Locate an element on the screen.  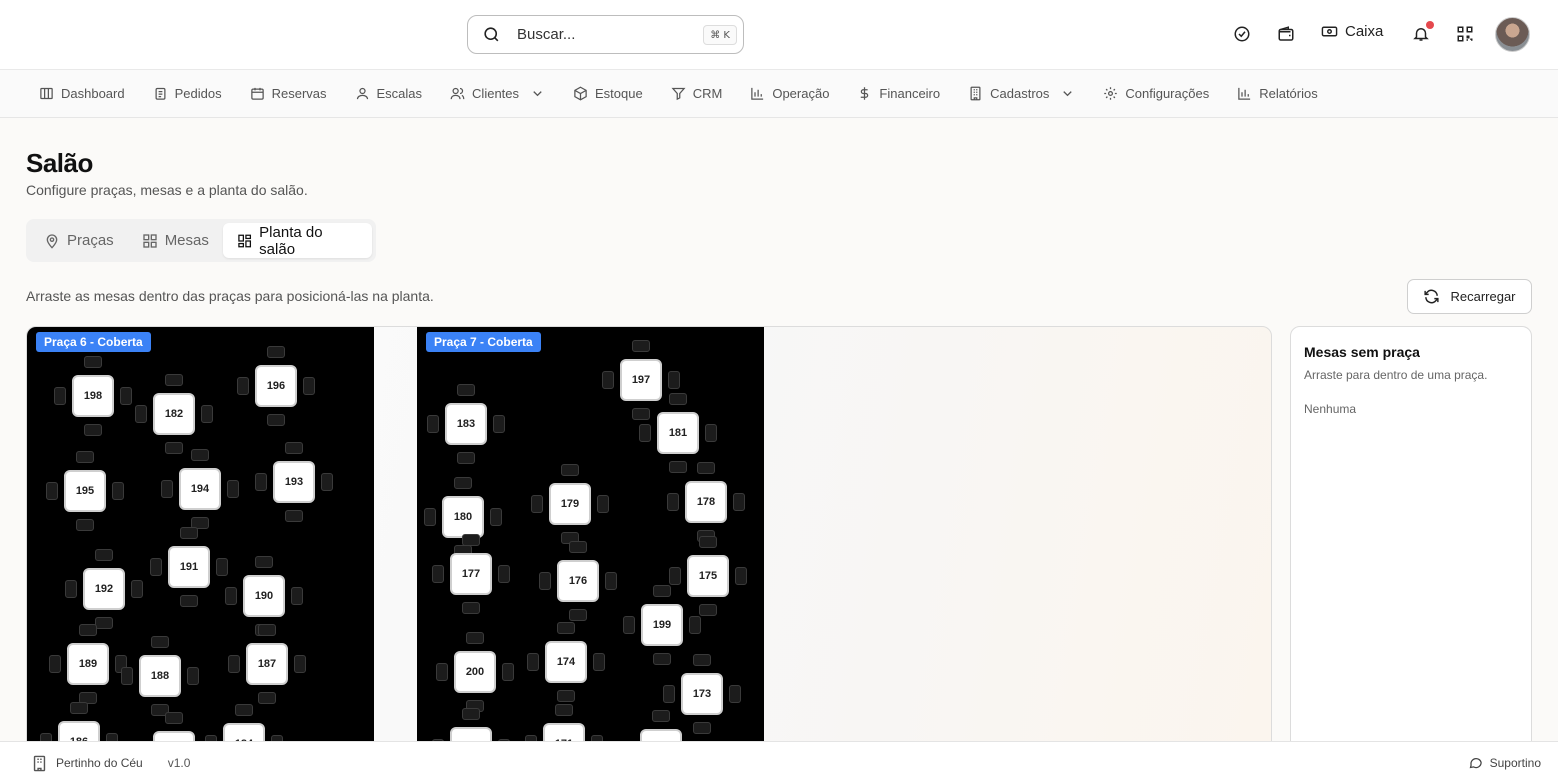
table-177: 177 is located at coordinates (471, 574).